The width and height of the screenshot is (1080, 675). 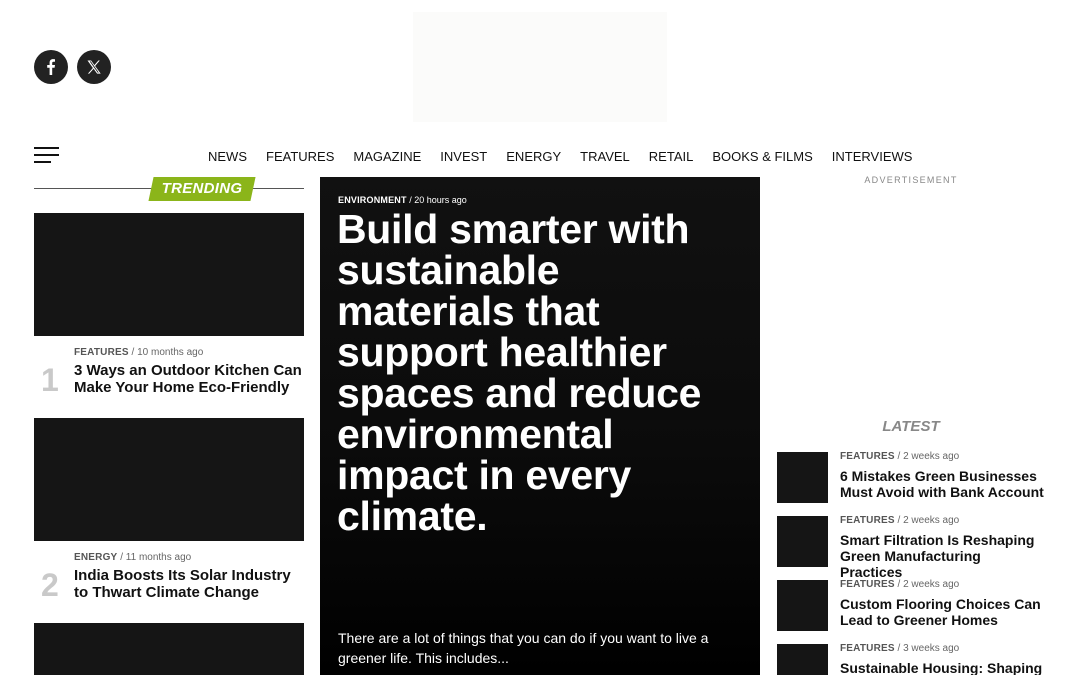 I want to click on nav-item-energy: ENERGY, so click(x=533, y=156).